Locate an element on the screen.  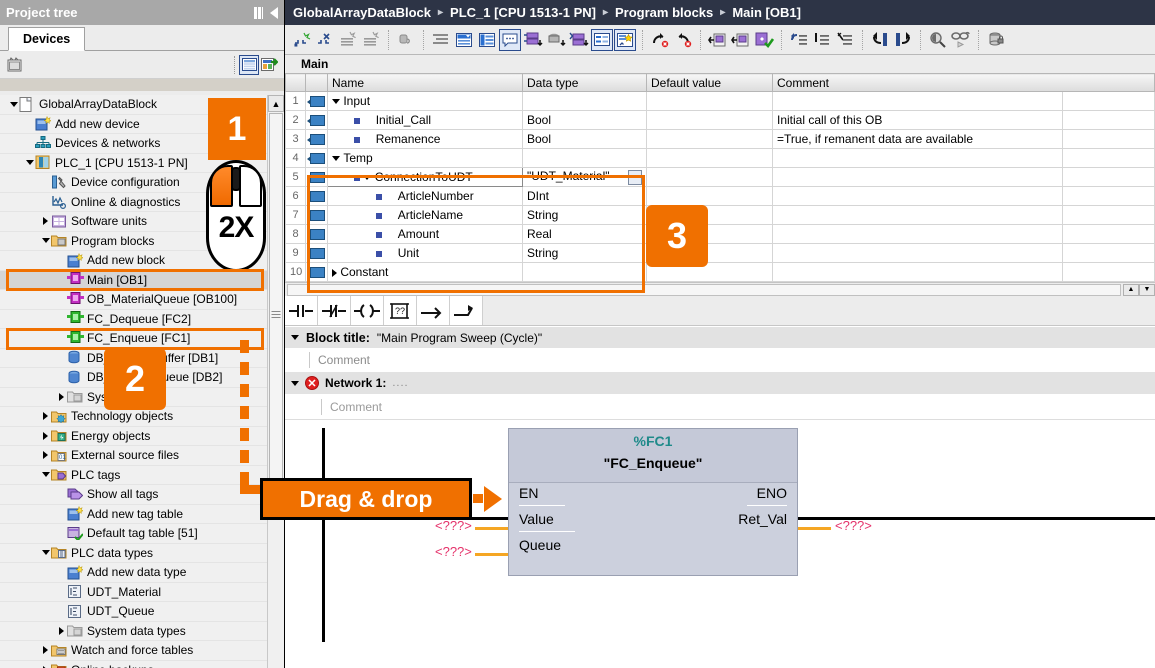
tree-item-online-backups: Online backups is located at coordinates (134, 664).